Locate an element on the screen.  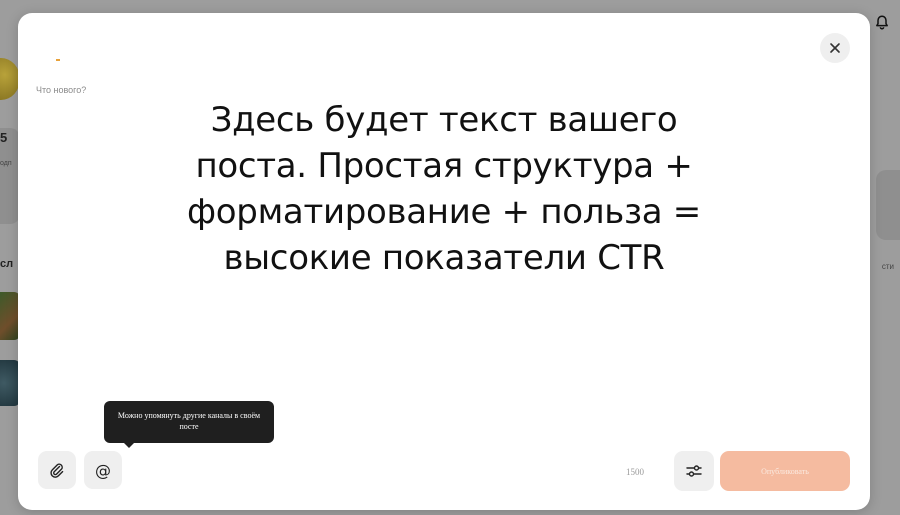
attach-button is located at coordinates (57, 470).